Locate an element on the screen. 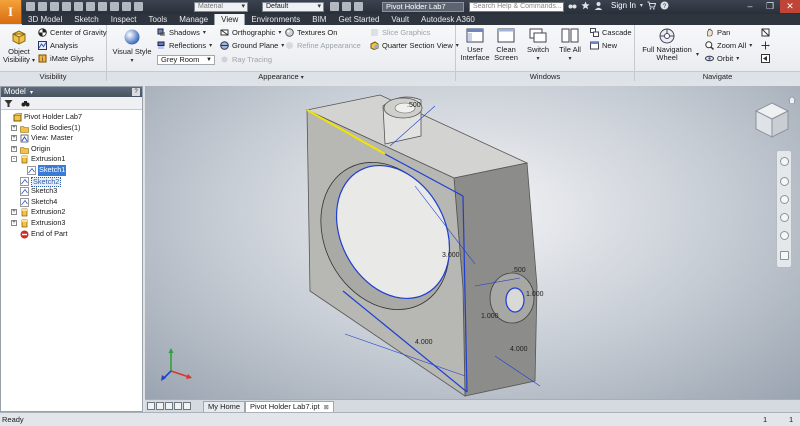  lighting-style-select: Grey Room ▼ is located at coordinates (186, 60).